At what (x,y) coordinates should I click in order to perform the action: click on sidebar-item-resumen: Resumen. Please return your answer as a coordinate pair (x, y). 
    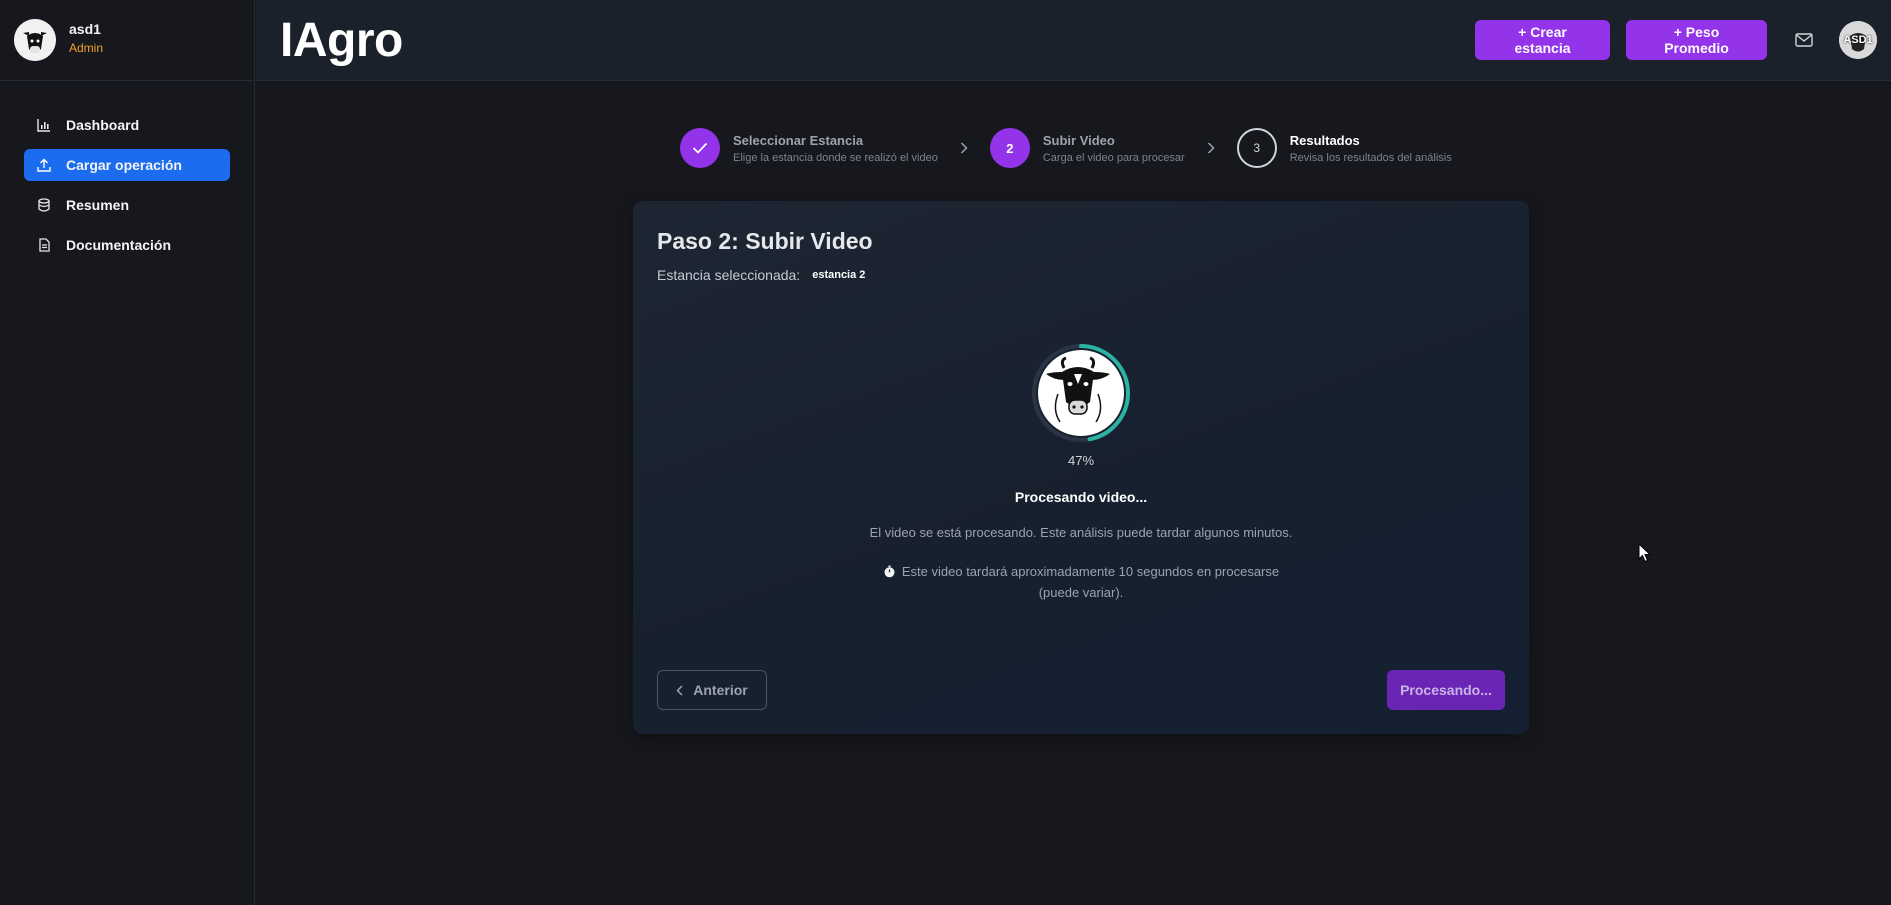
    Looking at the image, I should click on (127, 205).